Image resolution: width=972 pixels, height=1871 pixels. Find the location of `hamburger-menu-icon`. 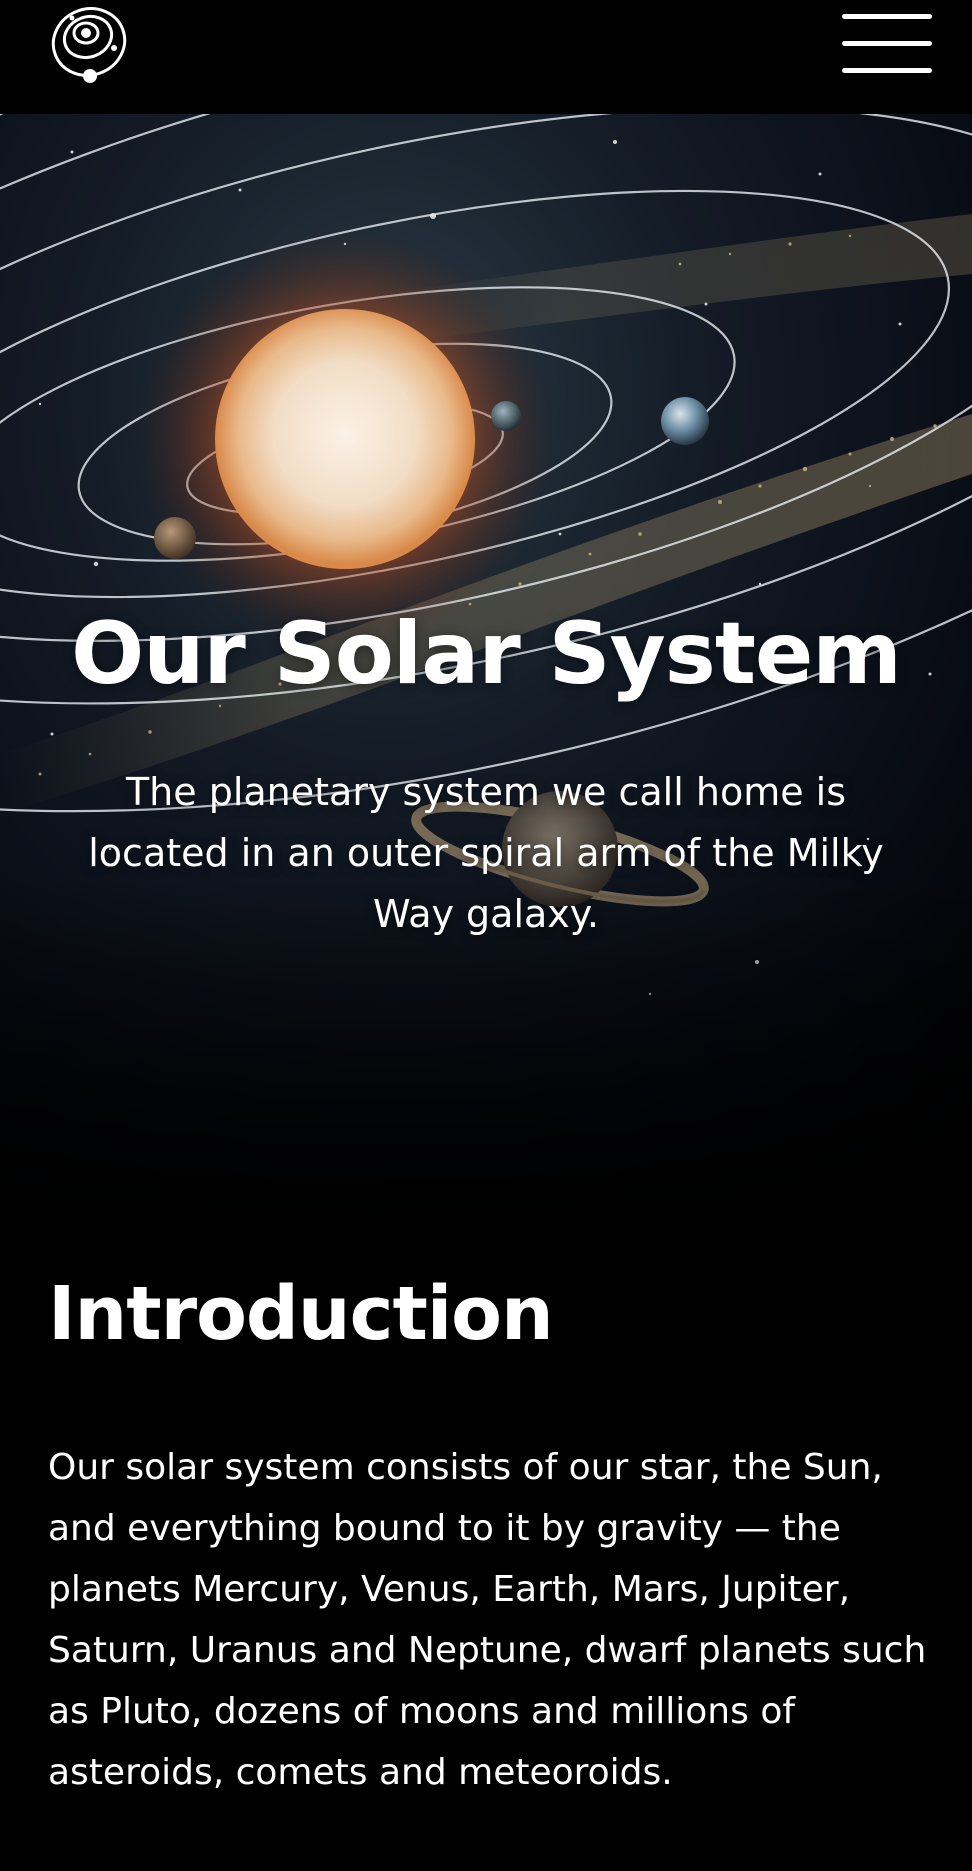

hamburger-menu-icon is located at coordinates (888, 45).